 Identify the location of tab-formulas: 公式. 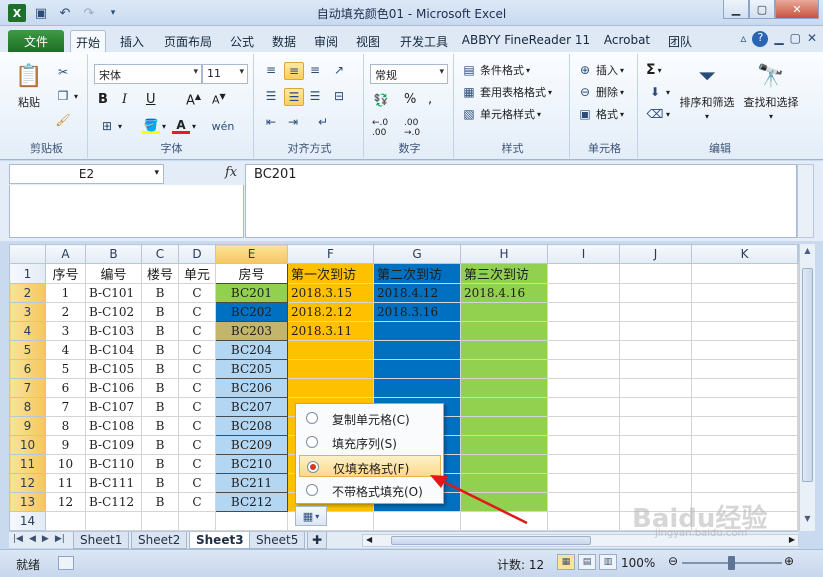
(242, 41).